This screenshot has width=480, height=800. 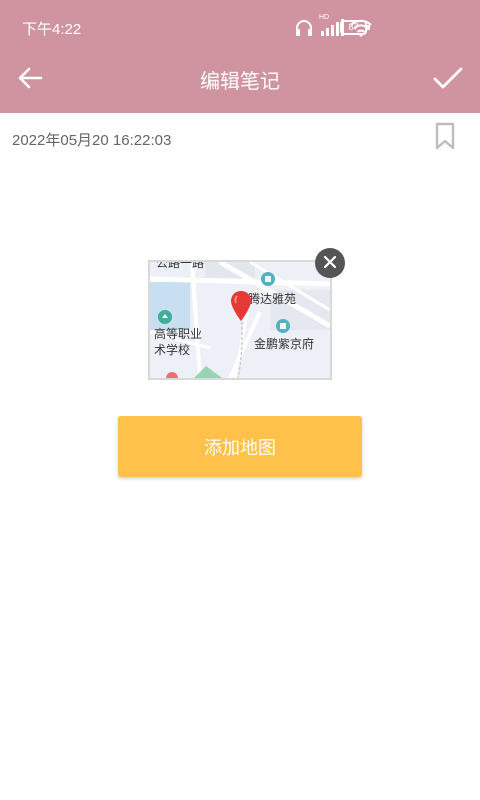 I want to click on toolbar: 编辑笔记, so click(x=240, y=84).